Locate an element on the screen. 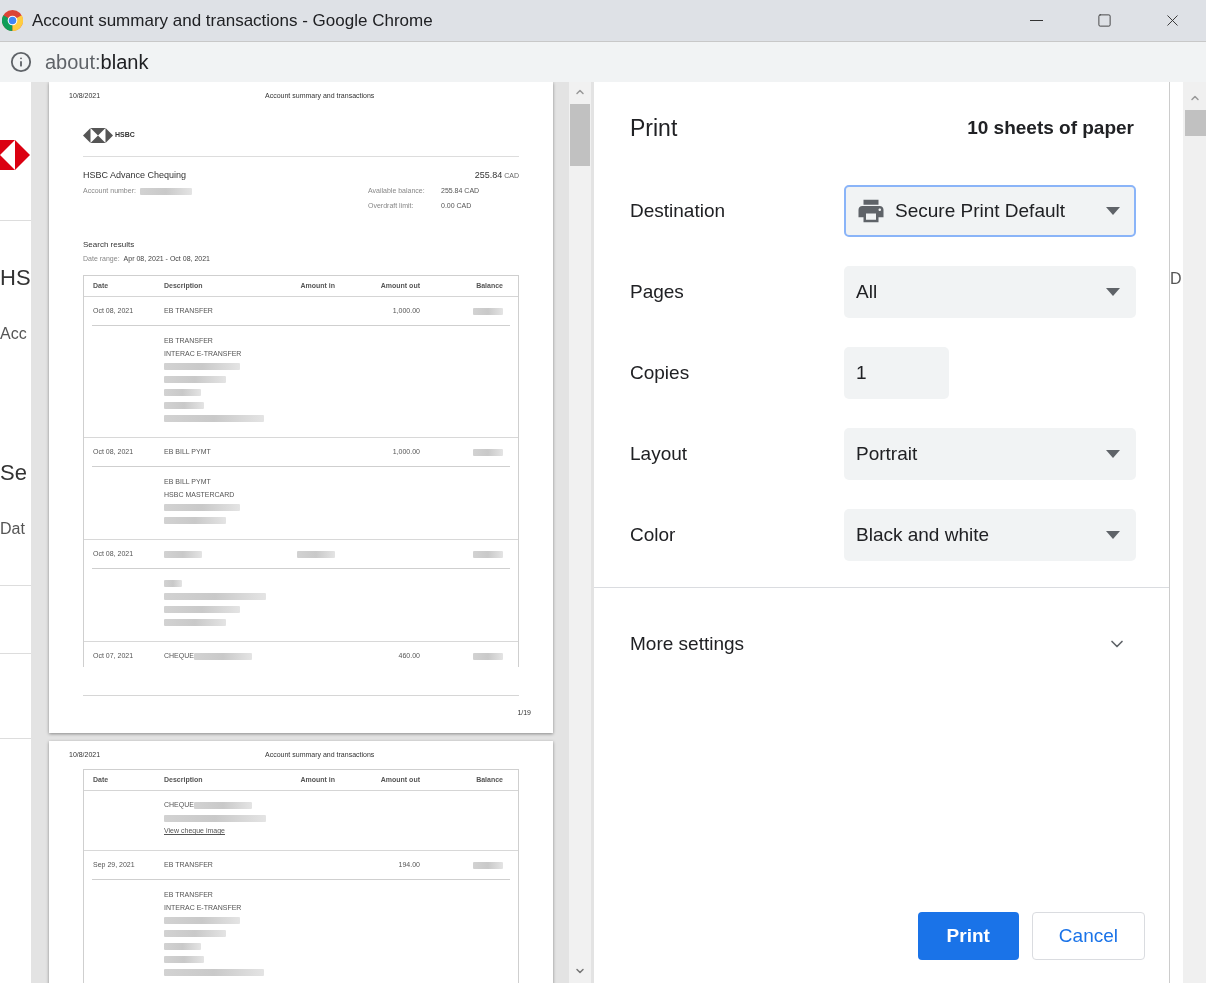 Image resolution: width=1206 pixels, height=983 pixels. window-title: Account summary and transactions - Google Chrome is located at coordinates (232, 20).